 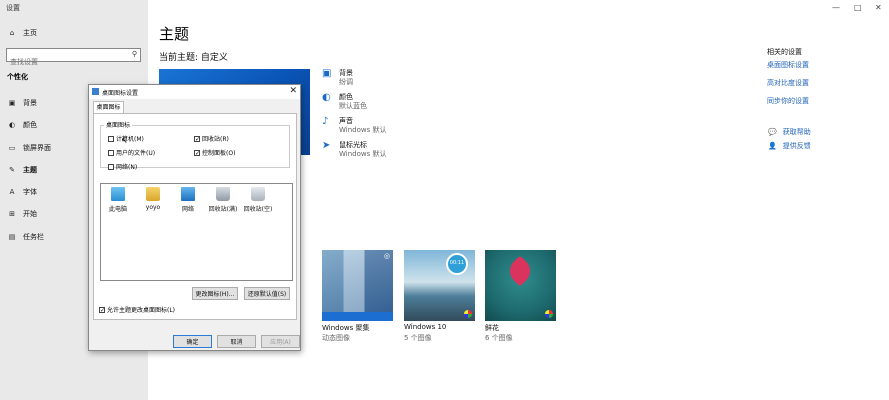 What do you see at coordinates (37, 148) in the screenshot?
I see `sidebar-item-label: 锁屏界面` at bounding box center [37, 148].